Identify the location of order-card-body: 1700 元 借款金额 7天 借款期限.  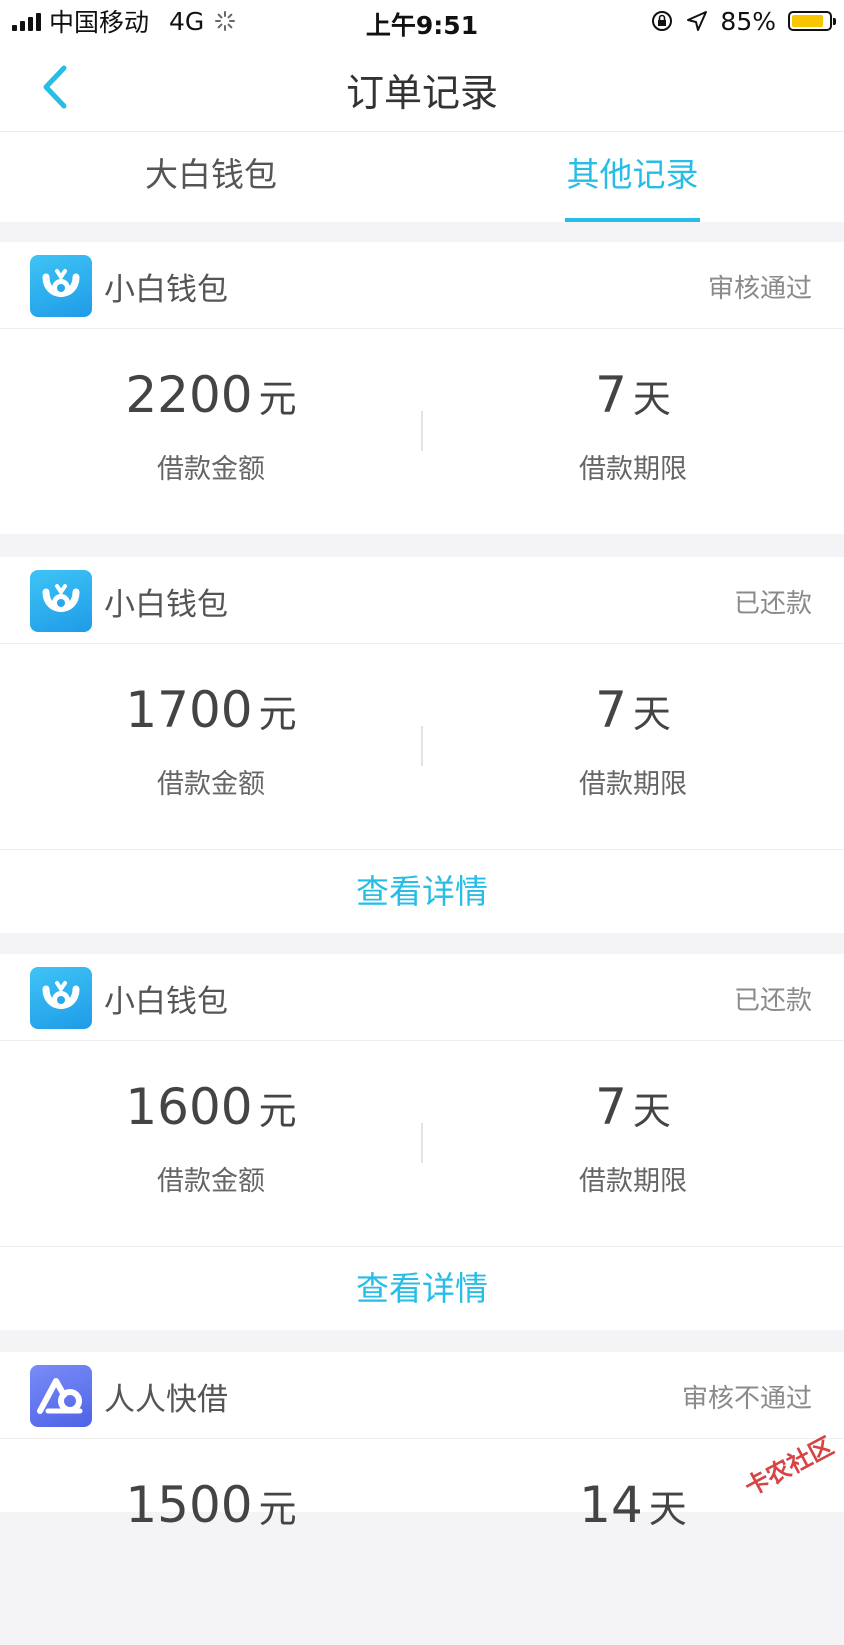
(422, 747).